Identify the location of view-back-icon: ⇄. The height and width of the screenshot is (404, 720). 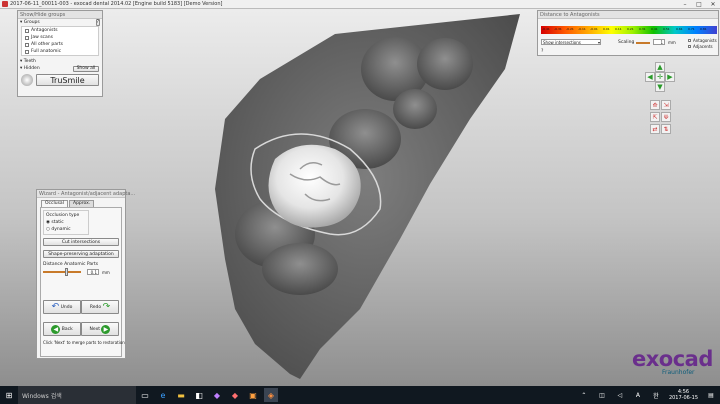
(655, 129).